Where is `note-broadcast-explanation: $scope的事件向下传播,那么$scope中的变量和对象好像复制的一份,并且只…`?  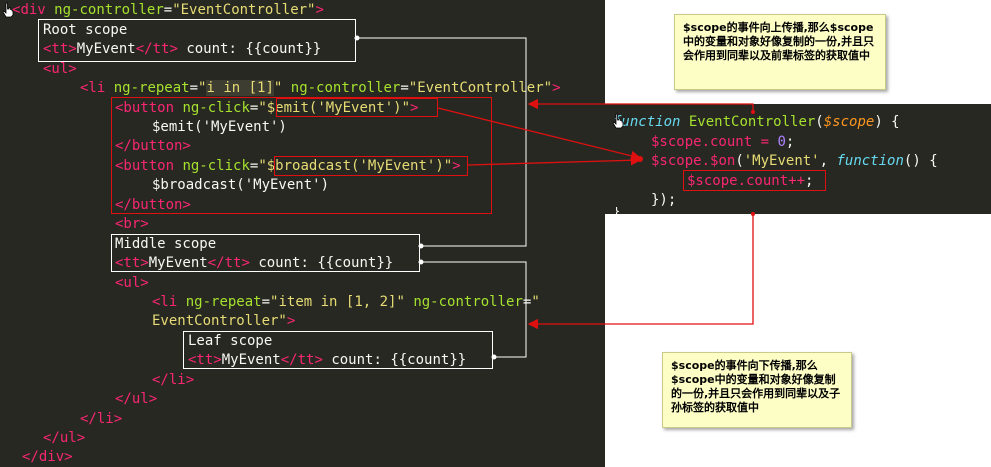
note-broadcast-explanation: $scope的事件向下传播,那么$scope中的变量和对象好像复制的一份,并且只… is located at coordinates (757, 390).